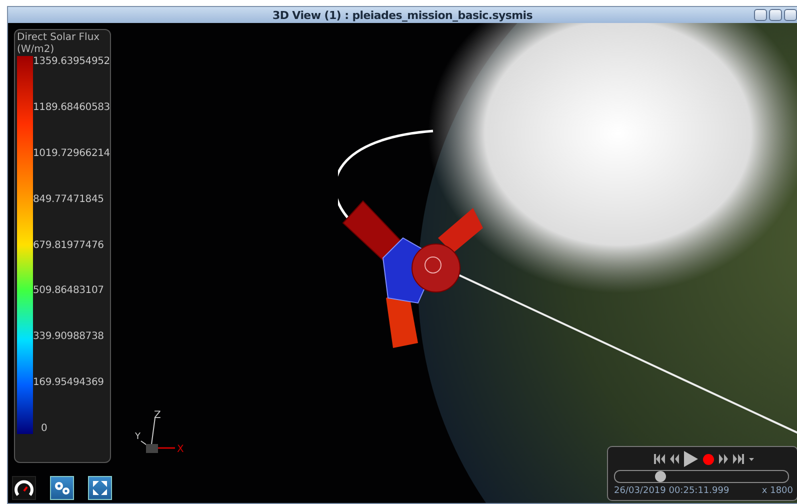 The width and height of the screenshot is (797, 504). I want to click on gears-icon, so click(62, 488).